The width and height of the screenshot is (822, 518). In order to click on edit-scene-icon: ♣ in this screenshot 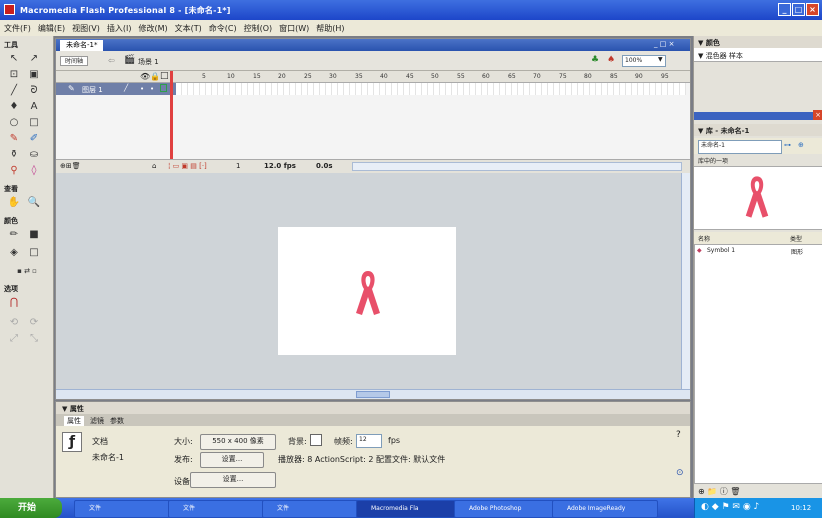, I will do `click(595, 60)`.